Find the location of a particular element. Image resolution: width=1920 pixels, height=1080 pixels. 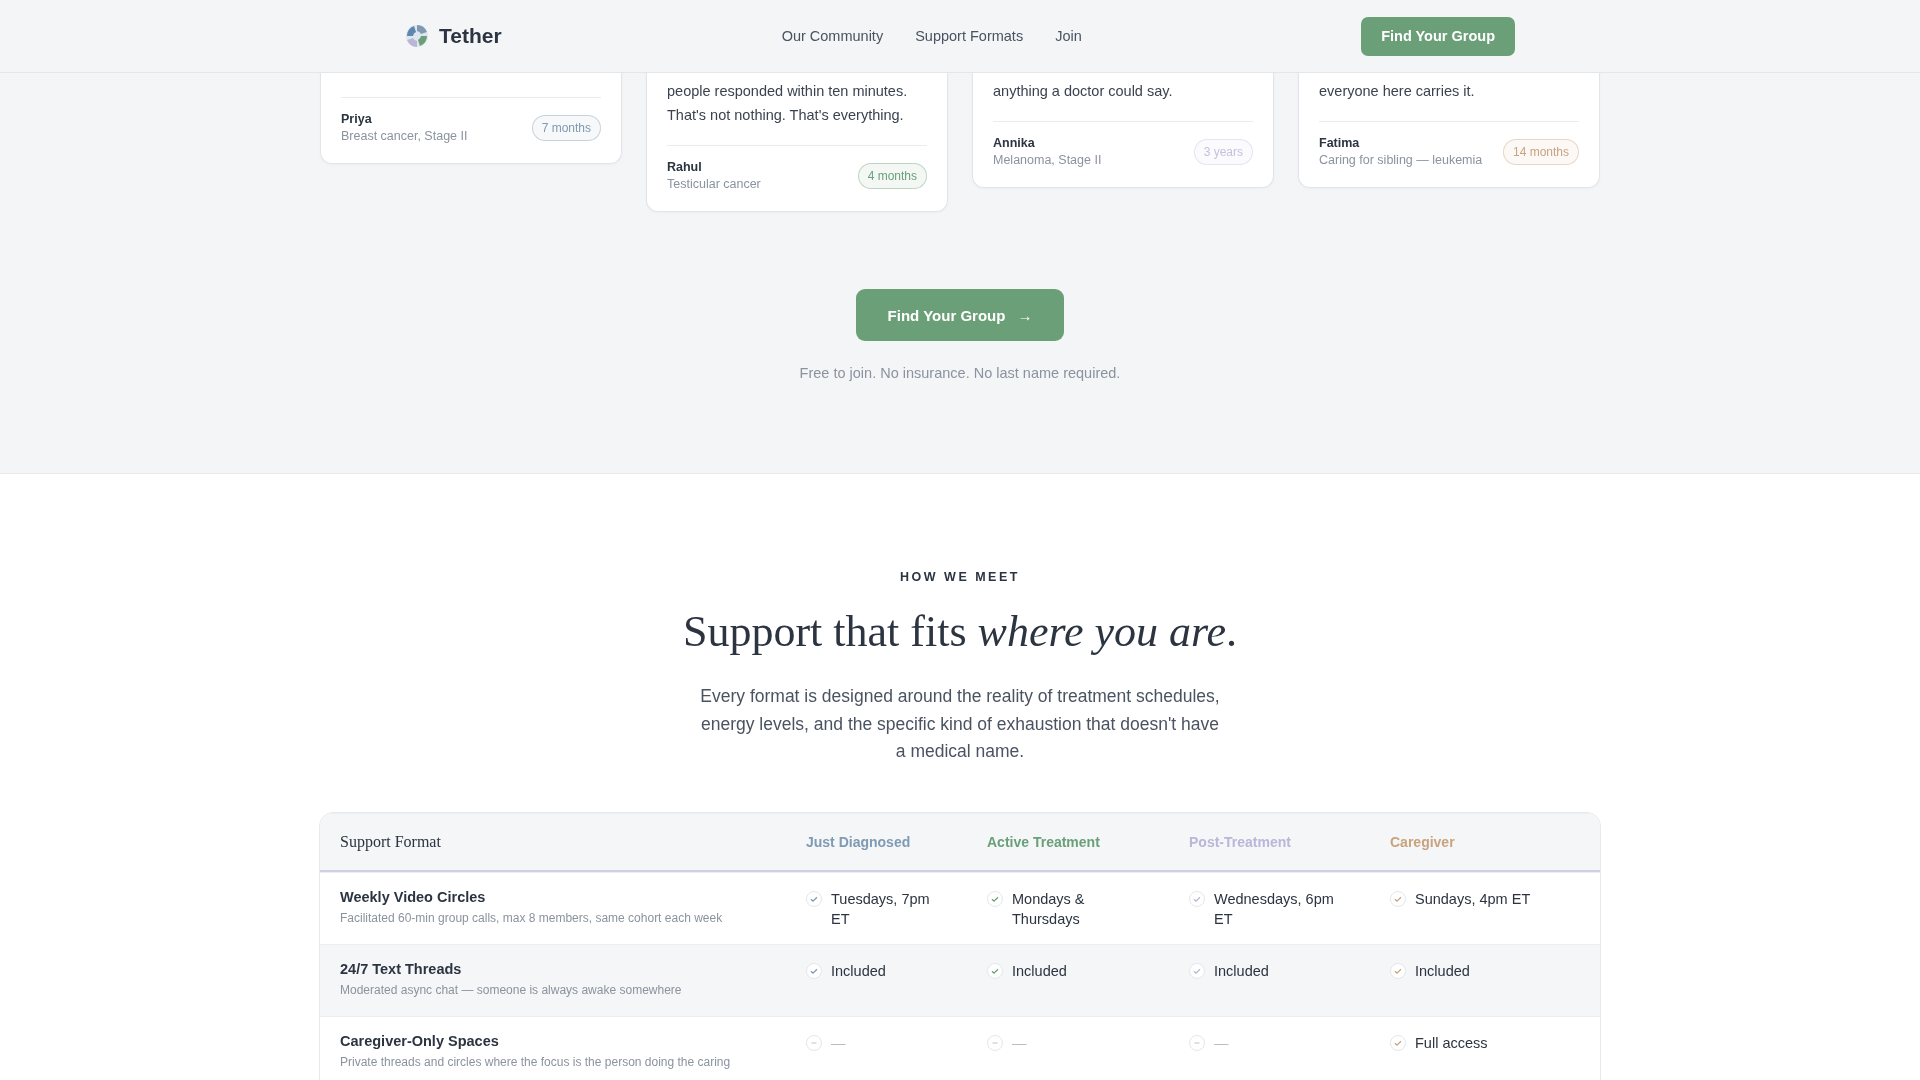

member-detail: Testicular cancer is located at coordinates (714, 184).